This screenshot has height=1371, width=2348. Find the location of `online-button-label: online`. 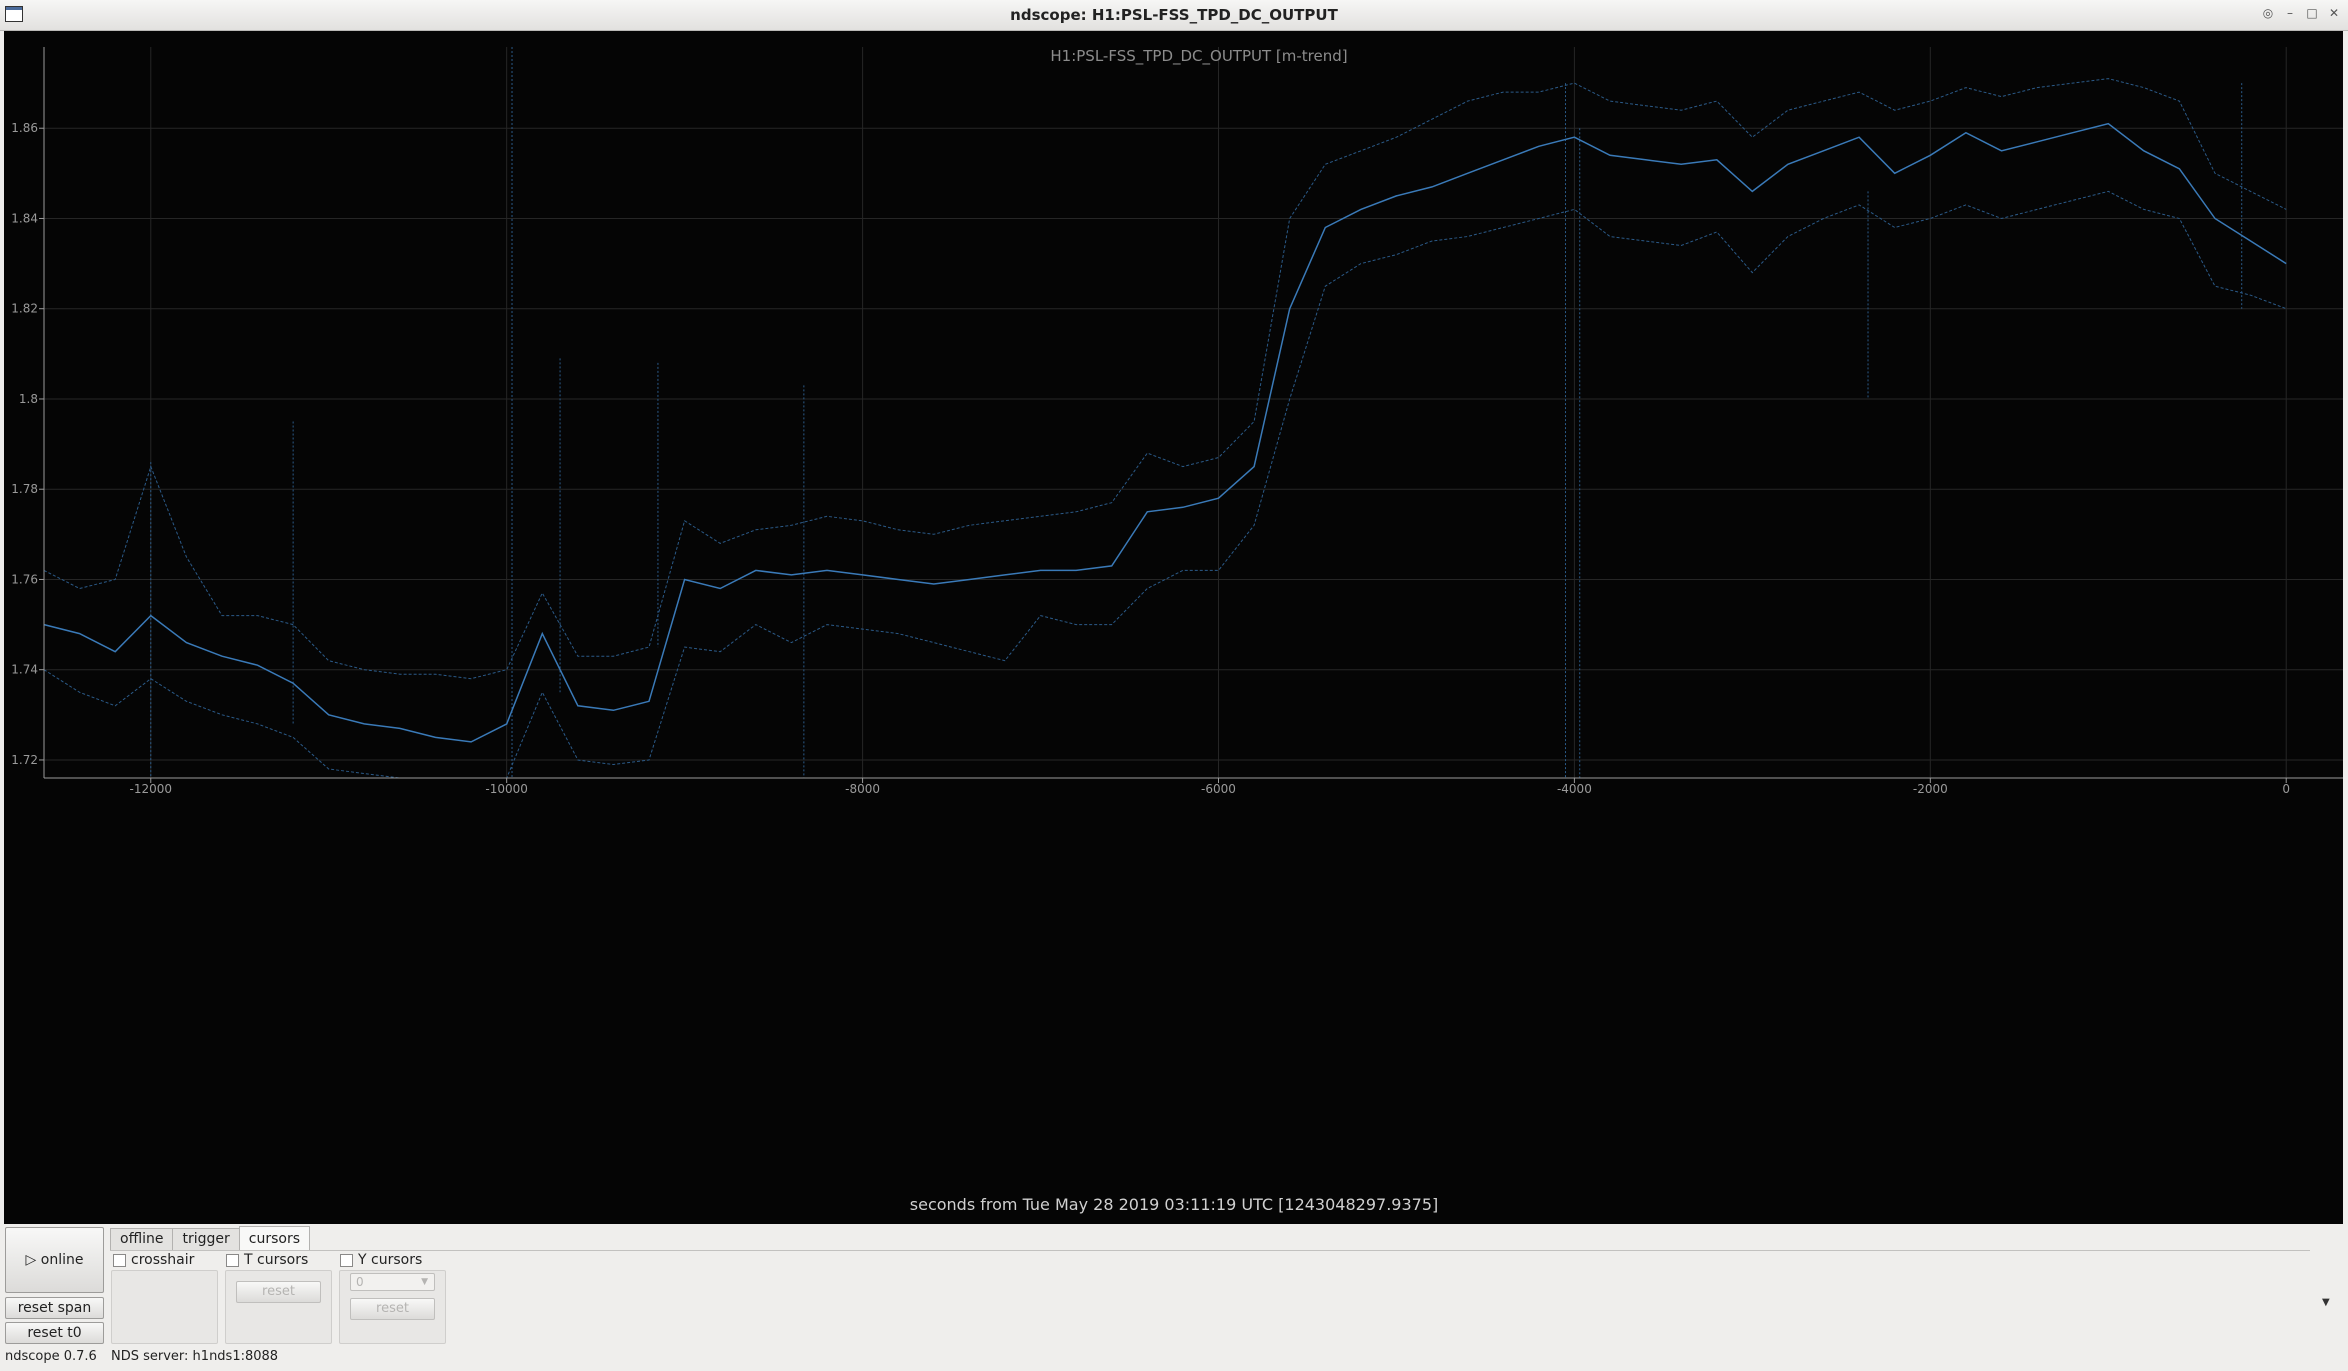

online-button-label: online is located at coordinates (62, 1260).